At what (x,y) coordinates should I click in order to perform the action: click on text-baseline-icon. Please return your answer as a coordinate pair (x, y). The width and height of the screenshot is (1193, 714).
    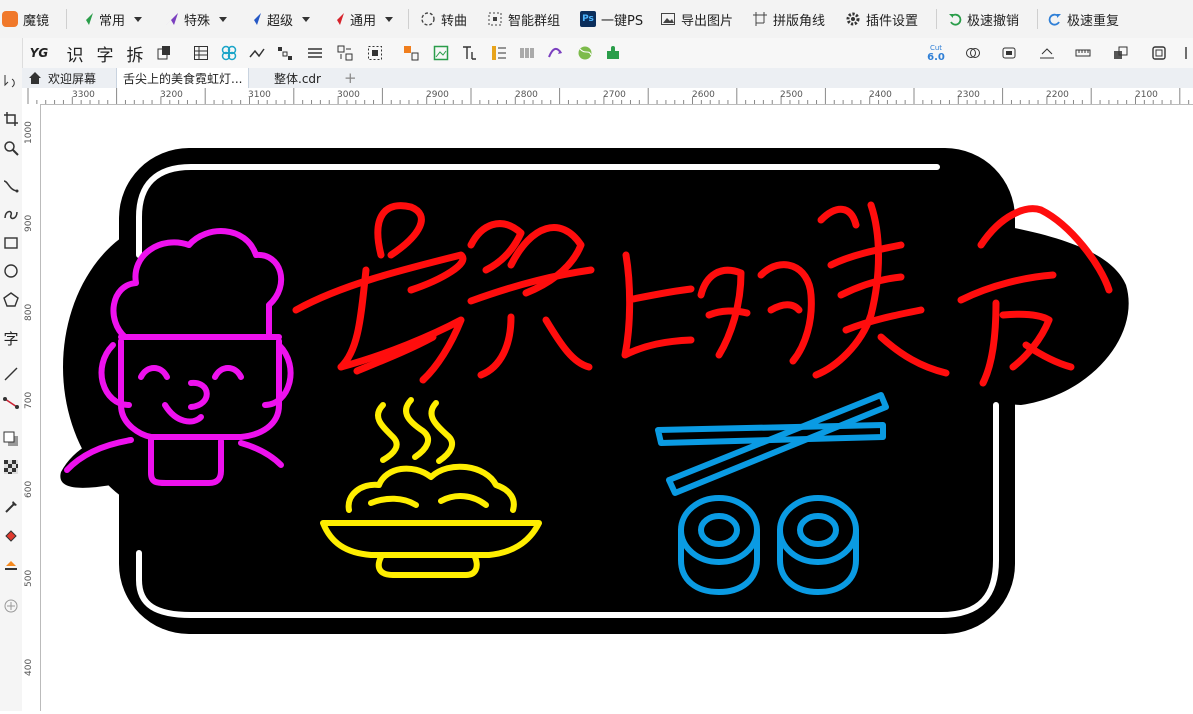
    Looking at the image, I should click on (469, 53).